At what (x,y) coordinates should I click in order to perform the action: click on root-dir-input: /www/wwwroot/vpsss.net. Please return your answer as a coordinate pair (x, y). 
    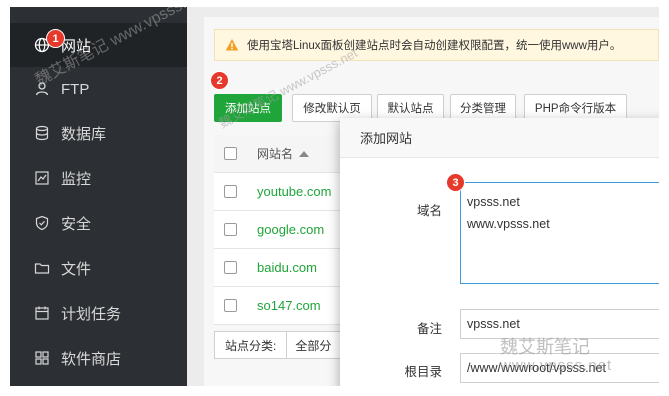
    Looking at the image, I should click on (559, 368).